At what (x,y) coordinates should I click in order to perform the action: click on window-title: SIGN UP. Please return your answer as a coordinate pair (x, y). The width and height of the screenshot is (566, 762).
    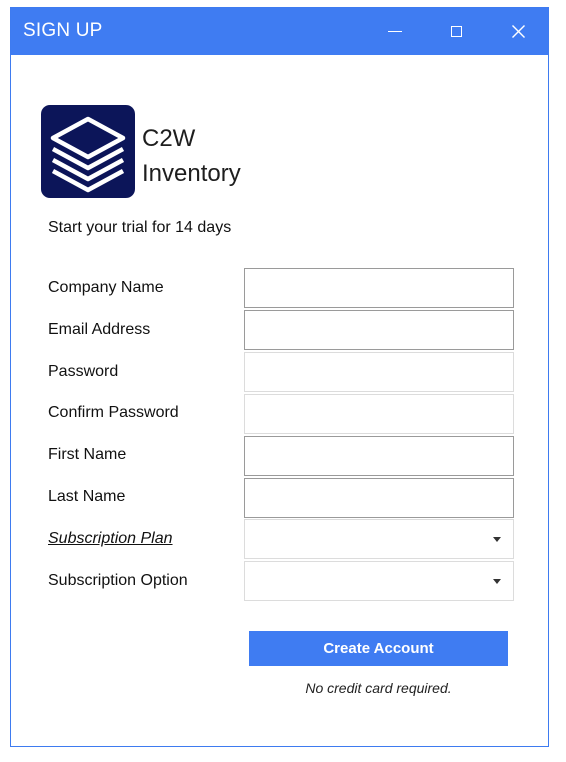
    Looking at the image, I should click on (63, 30).